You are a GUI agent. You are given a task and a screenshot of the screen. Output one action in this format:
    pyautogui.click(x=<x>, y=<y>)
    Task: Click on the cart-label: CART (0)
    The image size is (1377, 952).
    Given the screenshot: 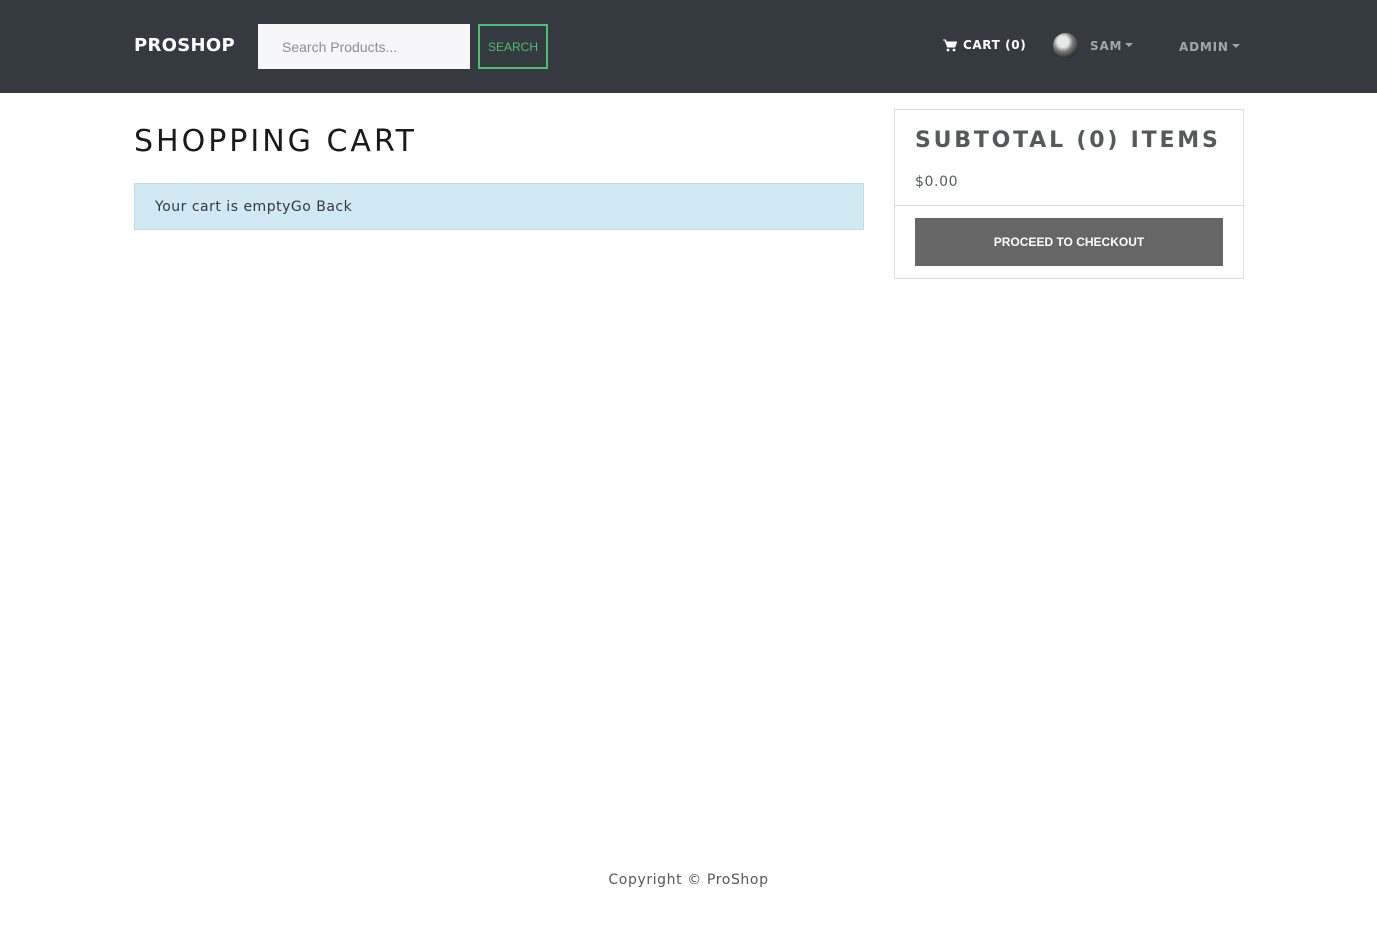 What is the action you would take?
    pyautogui.click(x=995, y=45)
    